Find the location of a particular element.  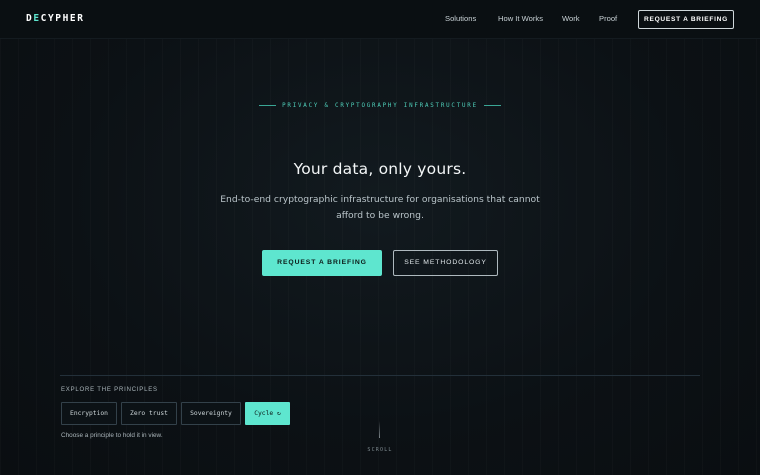

logo-suffix: CYPHER is located at coordinates (62, 18).